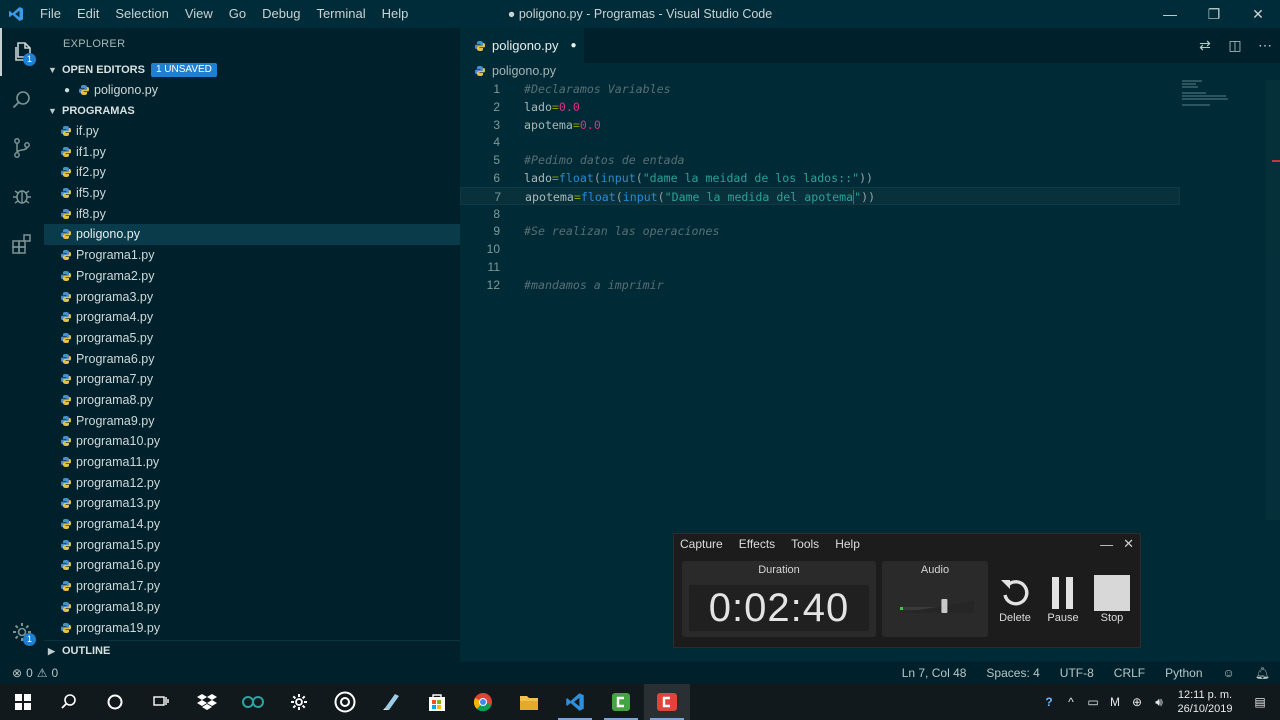  Describe the element at coordinates (141, 14) in the screenshot. I see `menu-selection: Selection` at that location.